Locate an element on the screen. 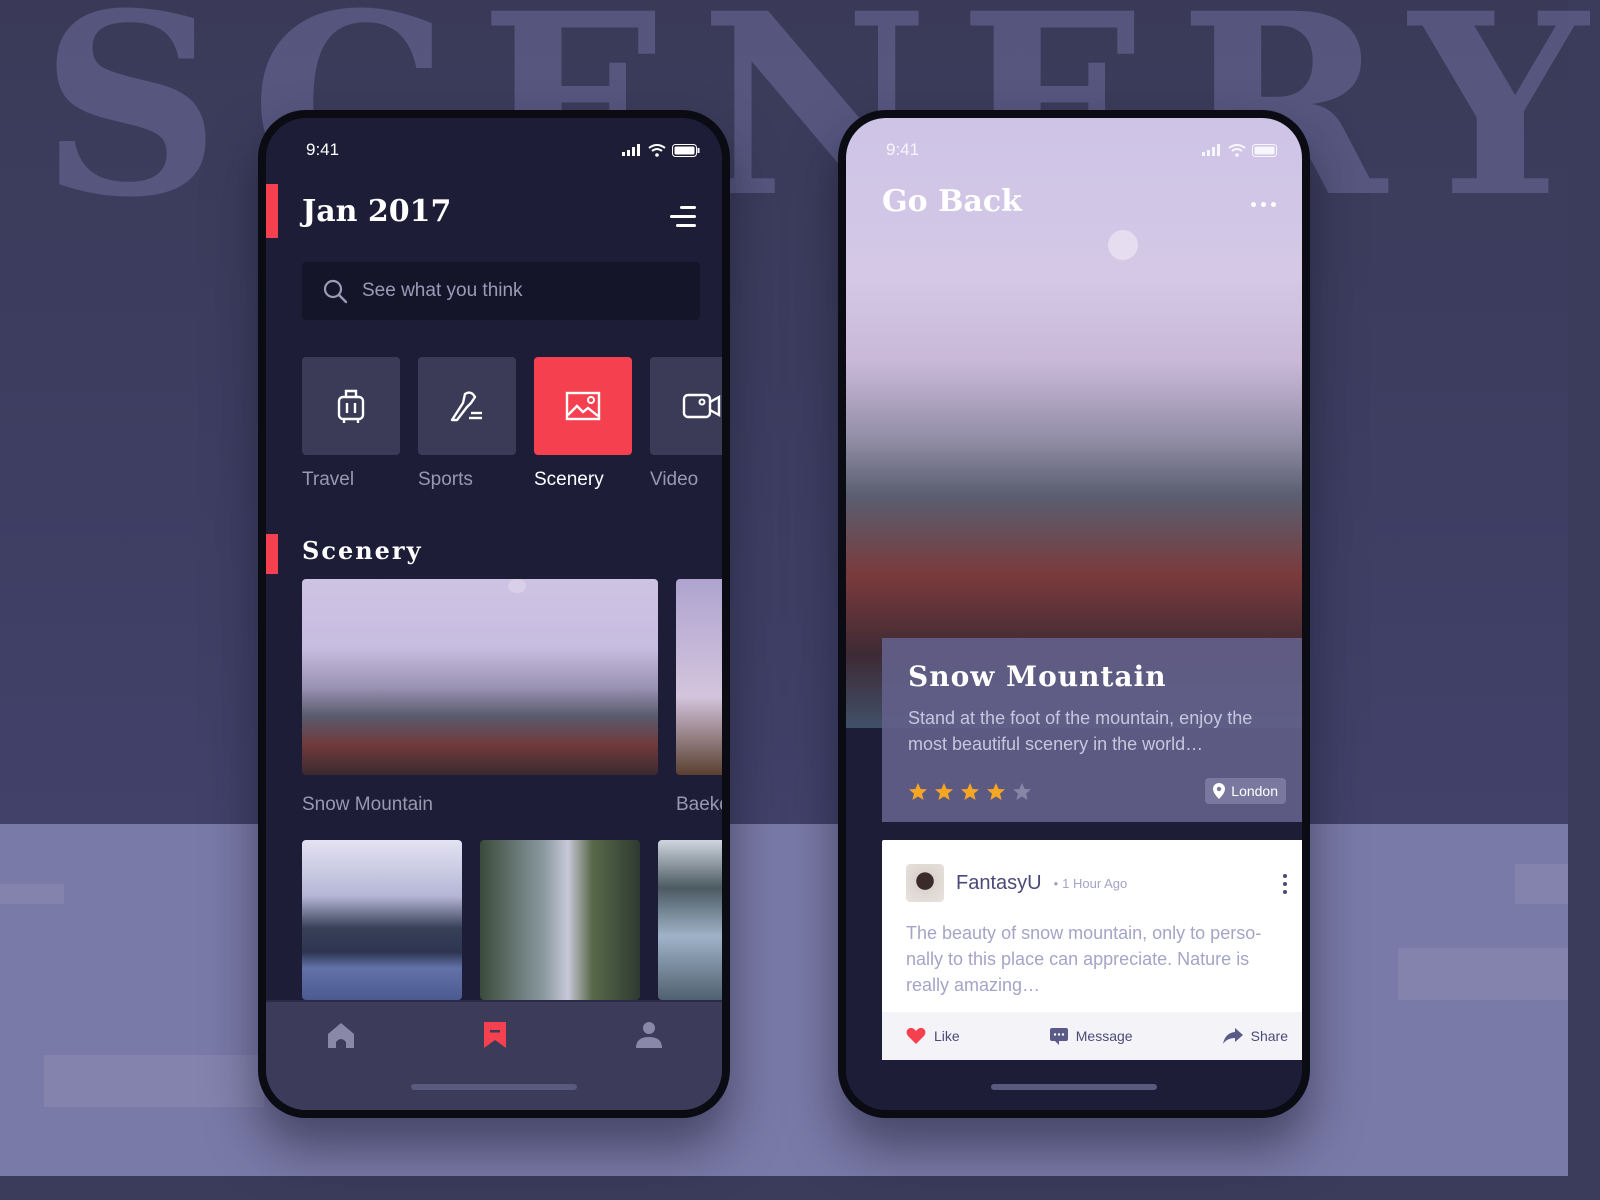 The width and height of the screenshot is (1600, 1200). category-label: Scenery is located at coordinates (569, 479).